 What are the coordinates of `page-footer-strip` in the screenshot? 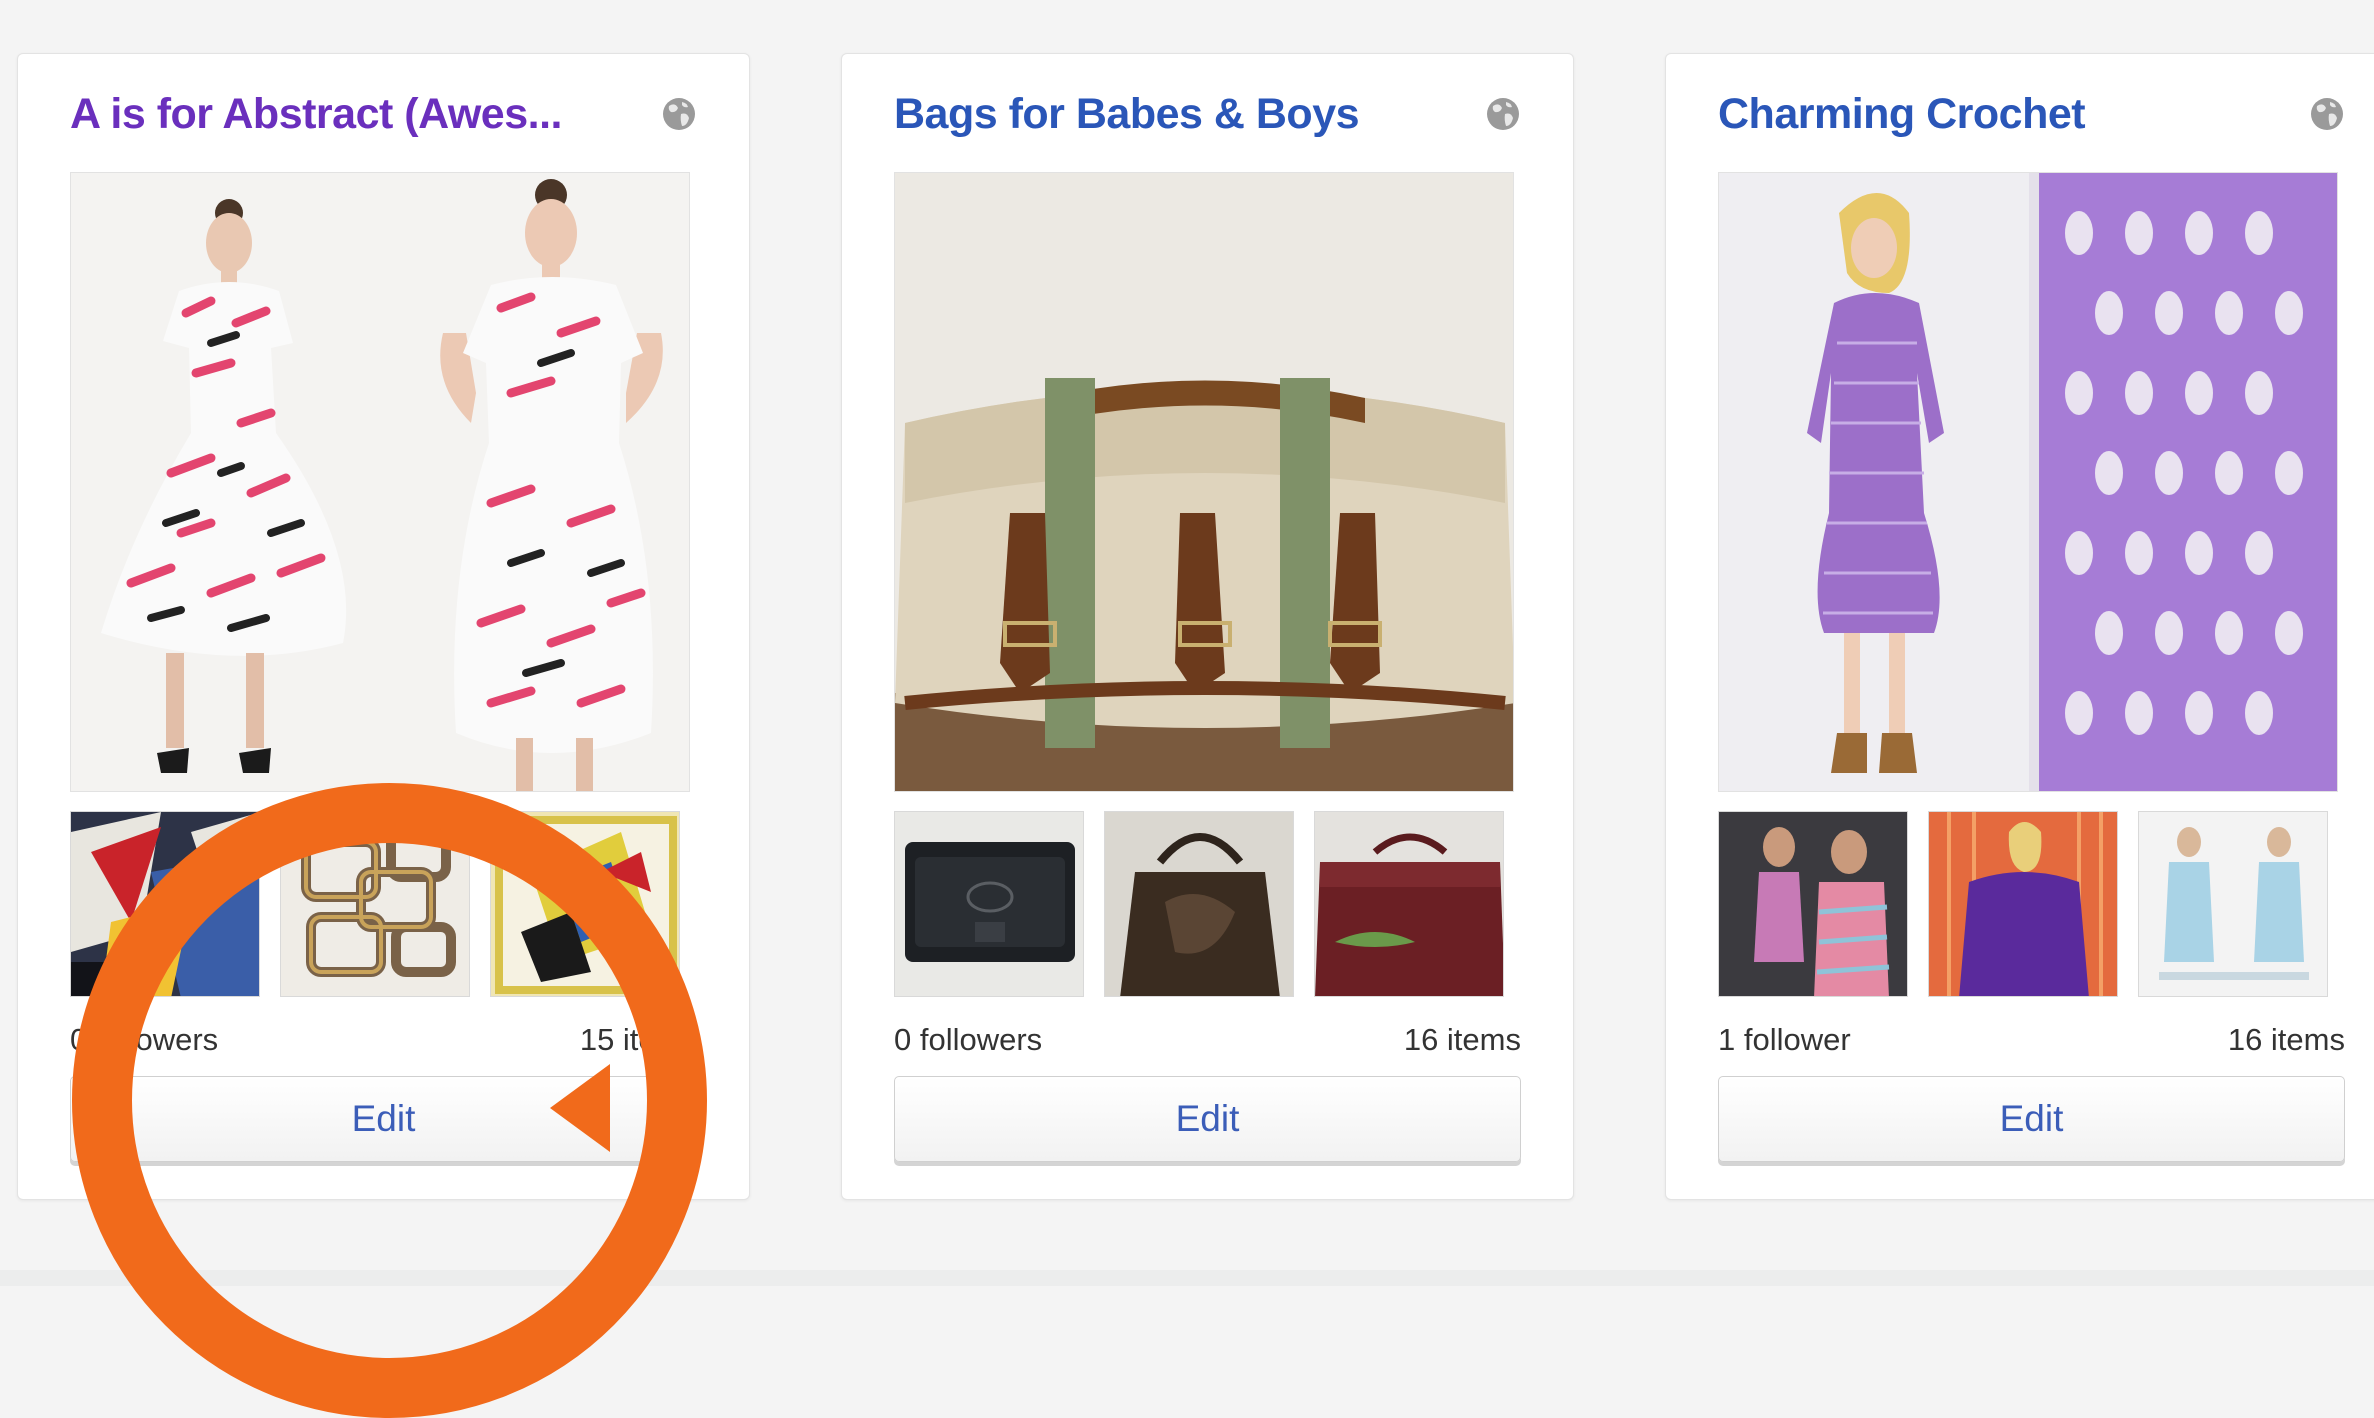 It's located at (1187, 1278).